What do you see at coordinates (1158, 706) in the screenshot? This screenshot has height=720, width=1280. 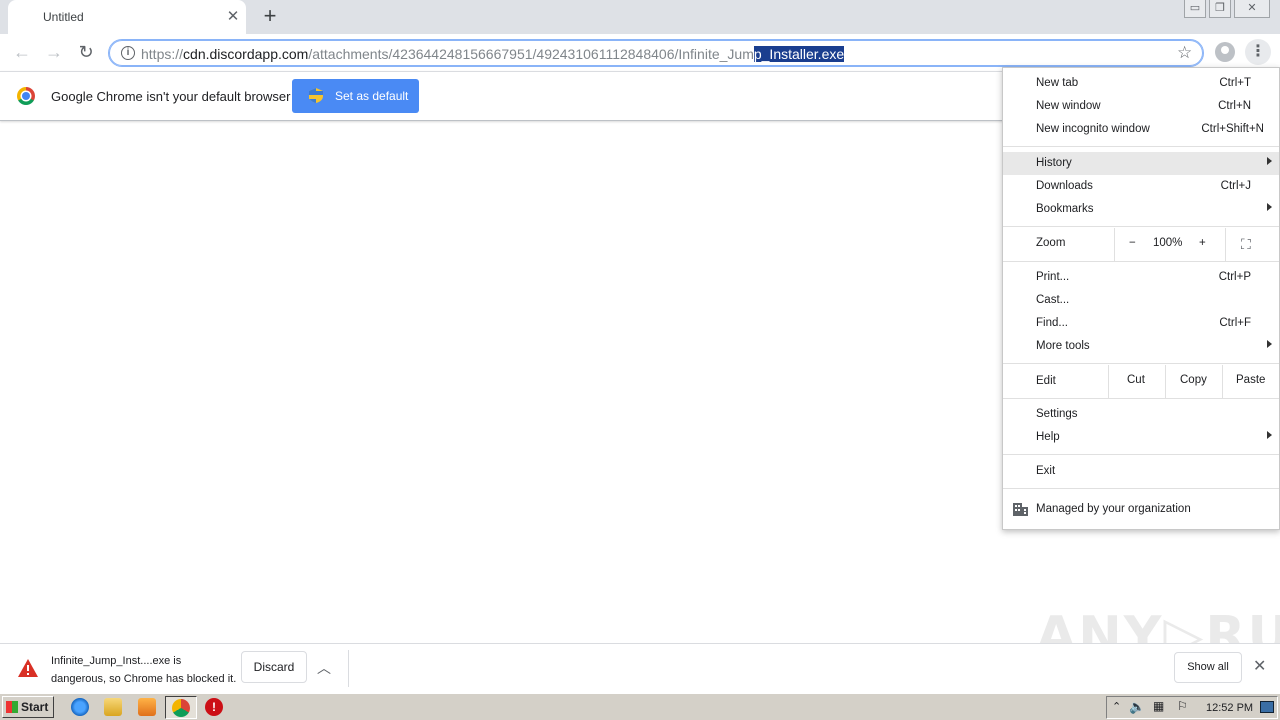 I see `network-icon: ▦` at bounding box center [1158, 706].